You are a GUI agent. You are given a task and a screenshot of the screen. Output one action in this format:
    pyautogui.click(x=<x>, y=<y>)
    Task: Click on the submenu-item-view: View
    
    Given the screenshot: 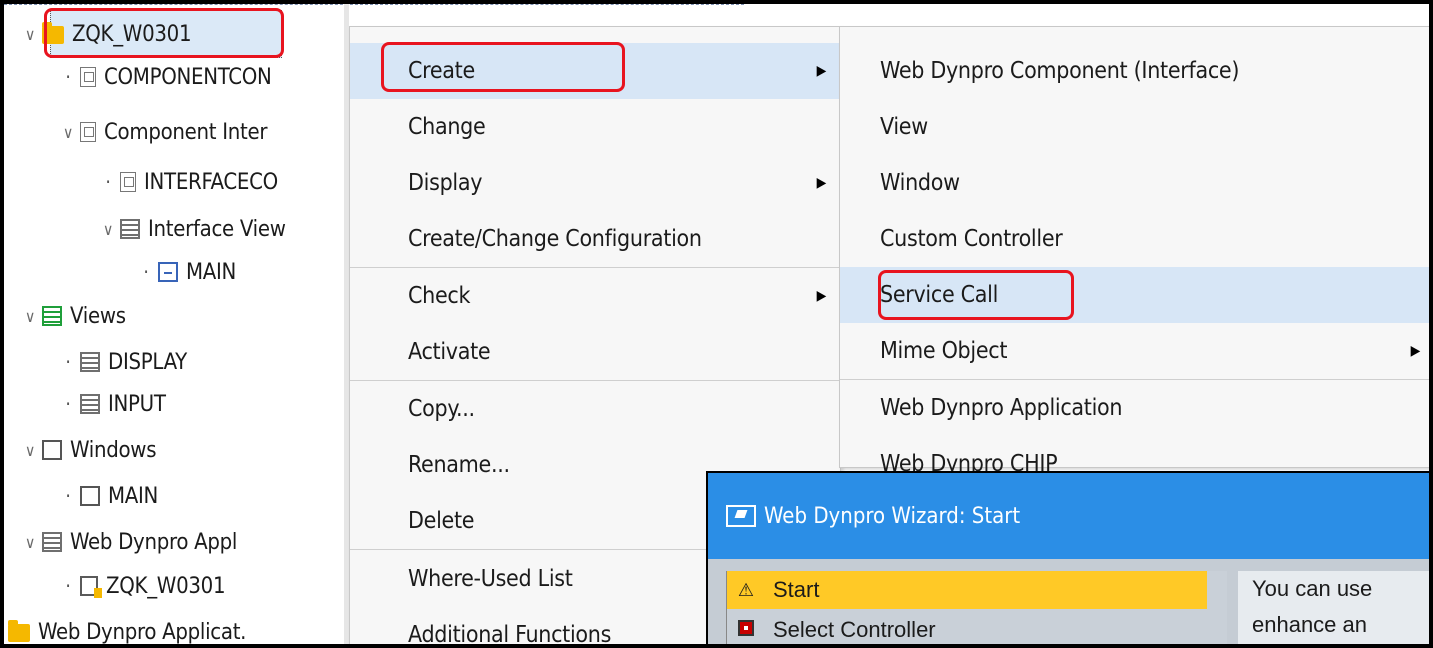 What is the action you would take?
    pyautogui.click(x=1134, y=127)
    